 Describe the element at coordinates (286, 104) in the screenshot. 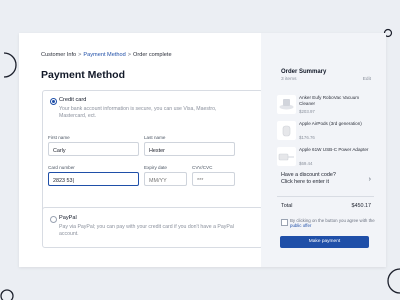

I see `vacuum-image` at that location.